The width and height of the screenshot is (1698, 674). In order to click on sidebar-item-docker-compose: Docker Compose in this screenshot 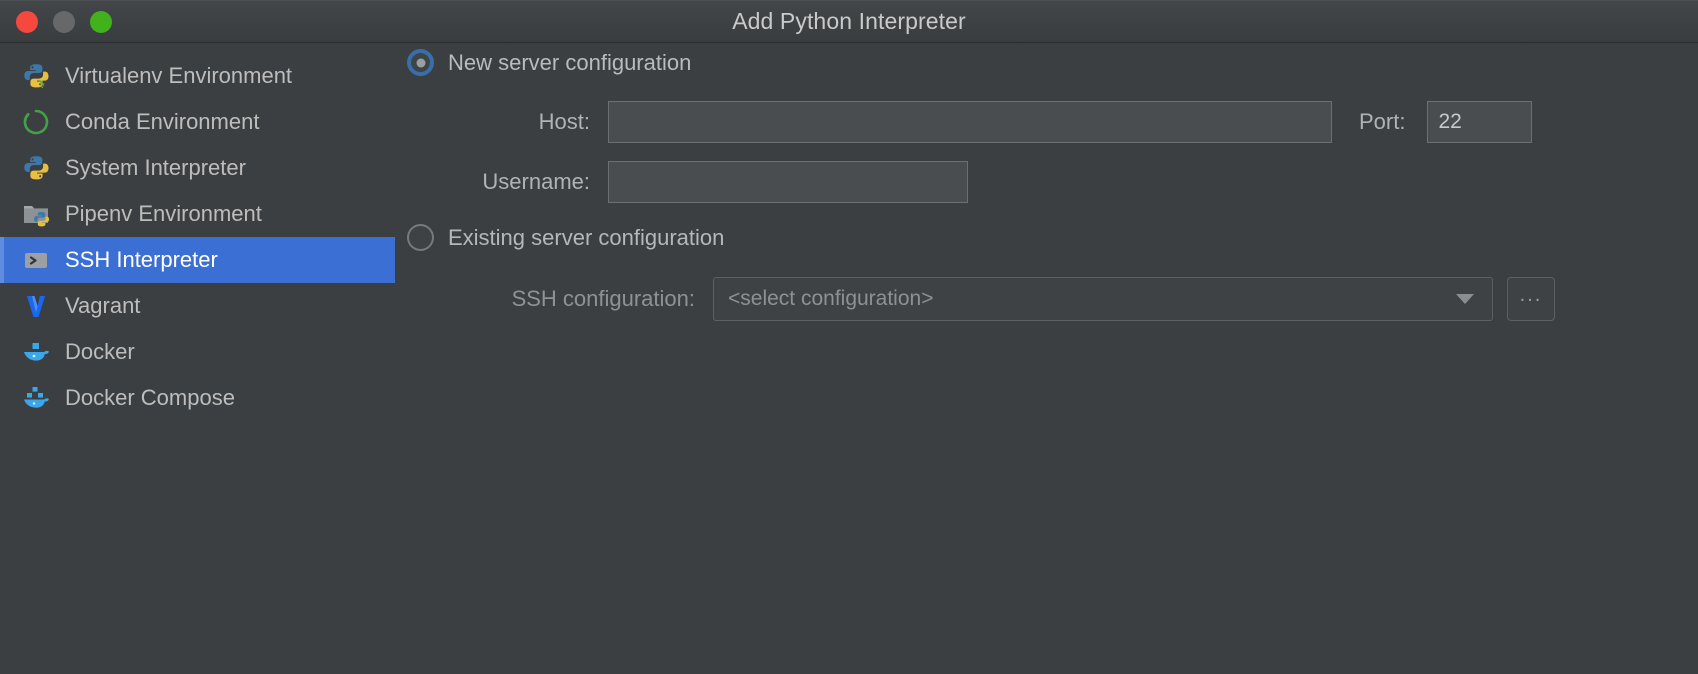, I will do `click(197, 398)`.